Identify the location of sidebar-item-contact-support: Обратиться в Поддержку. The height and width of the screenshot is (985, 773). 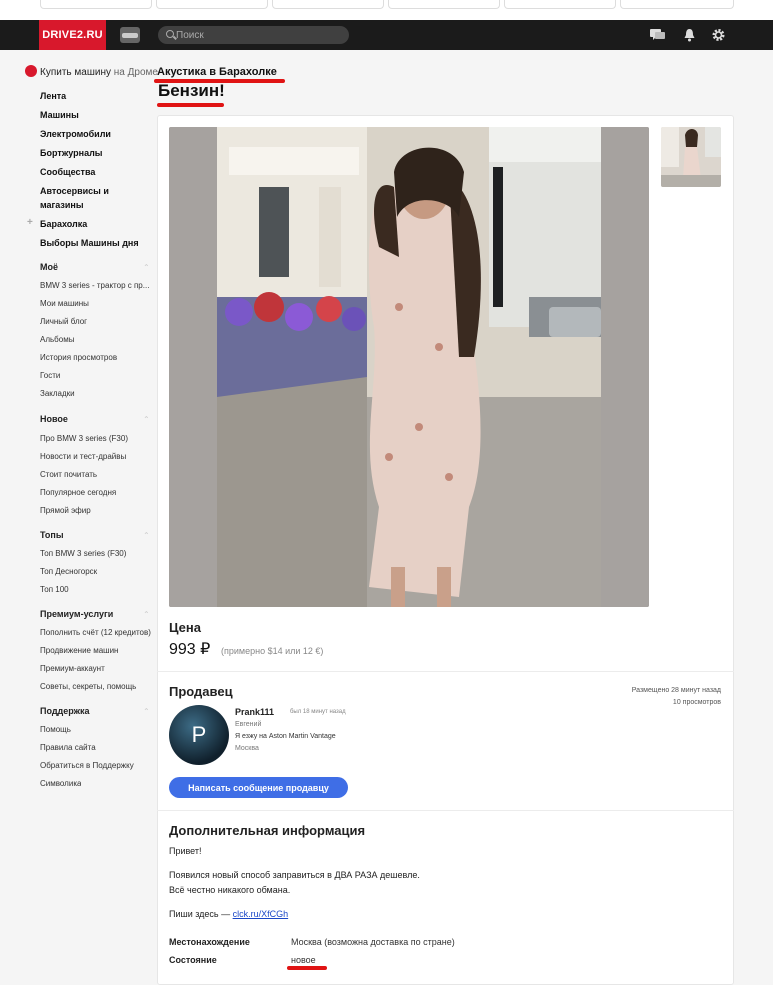
(87, 765).